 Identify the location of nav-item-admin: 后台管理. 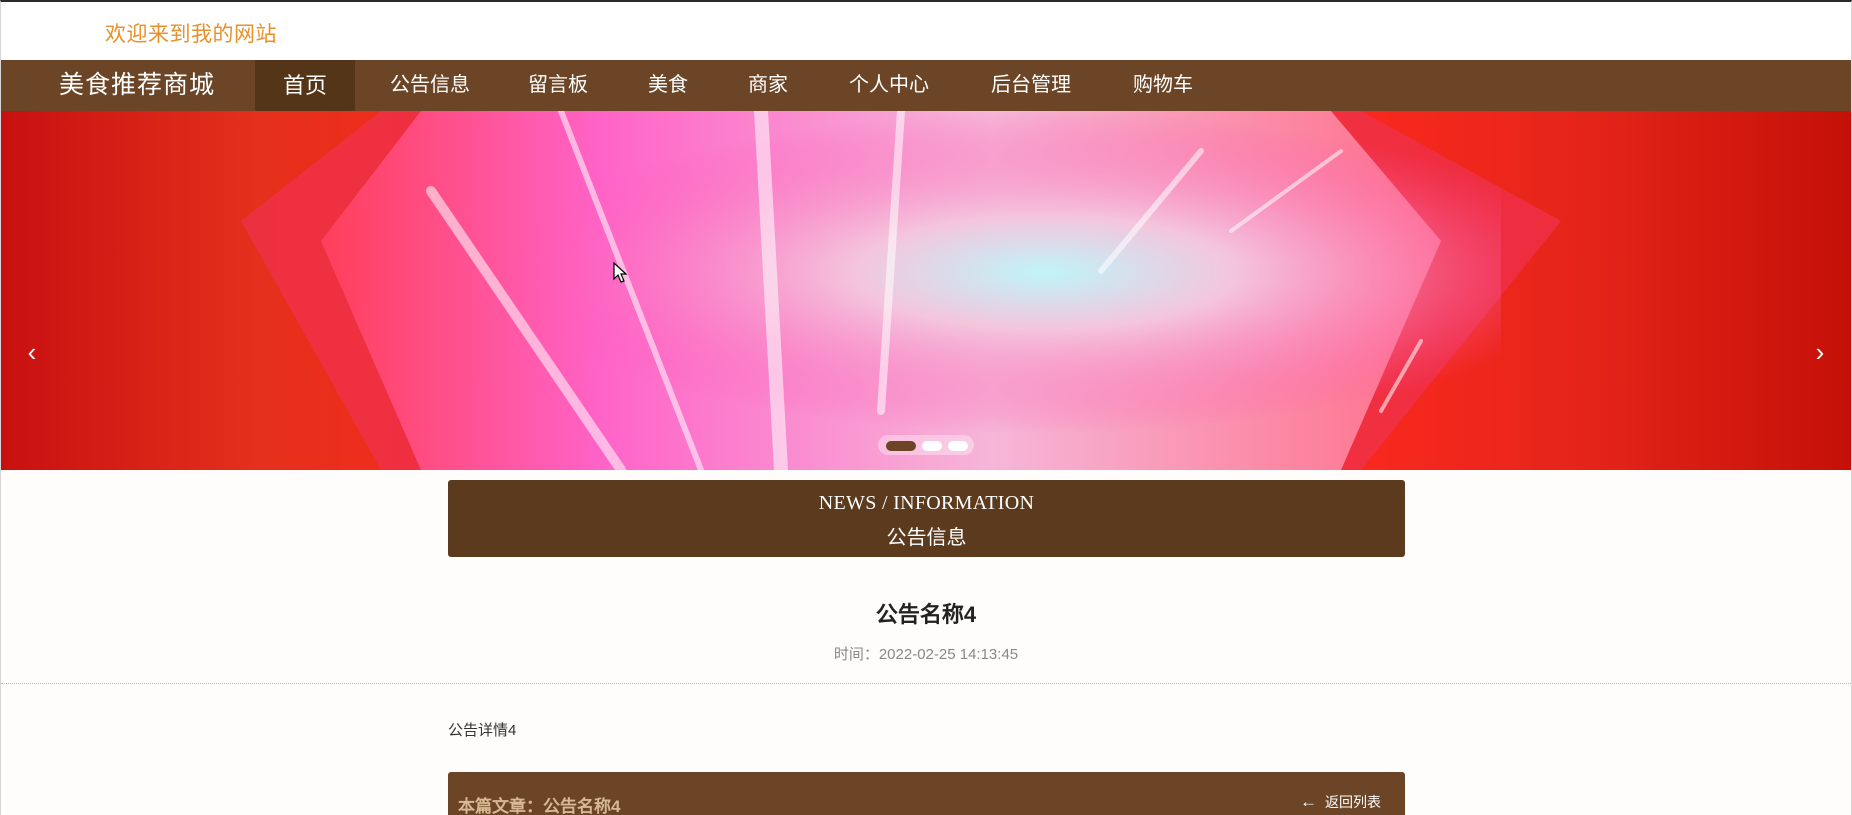
(1031, 85).